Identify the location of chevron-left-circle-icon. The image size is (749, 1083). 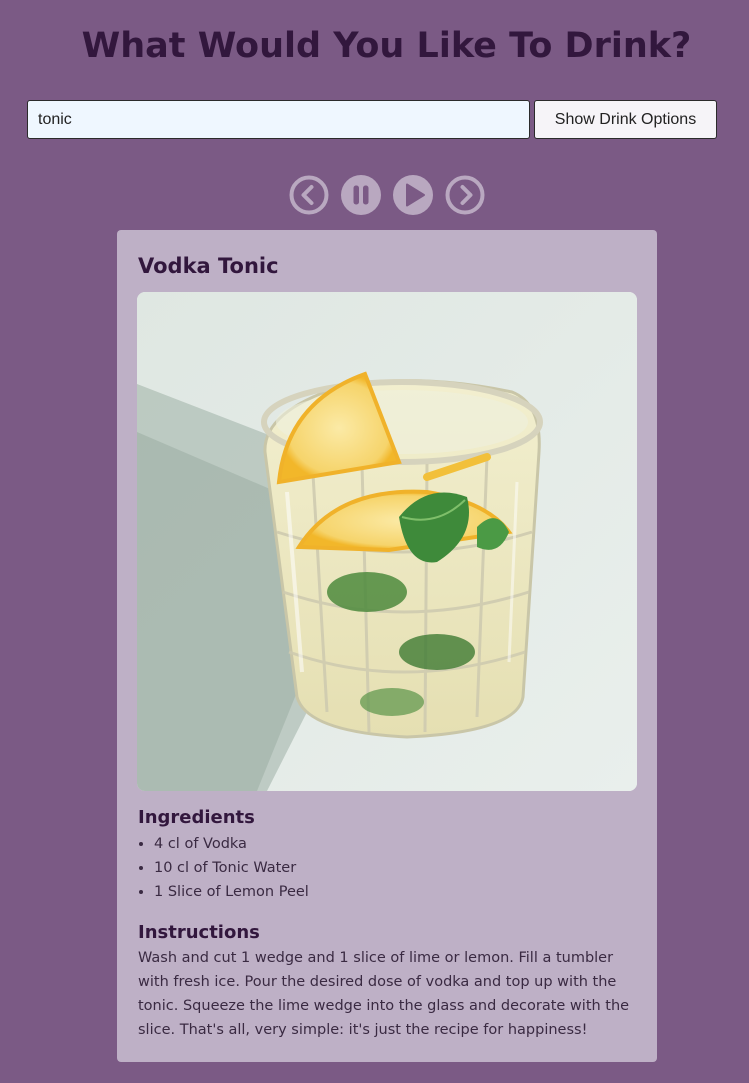
(309, 195).